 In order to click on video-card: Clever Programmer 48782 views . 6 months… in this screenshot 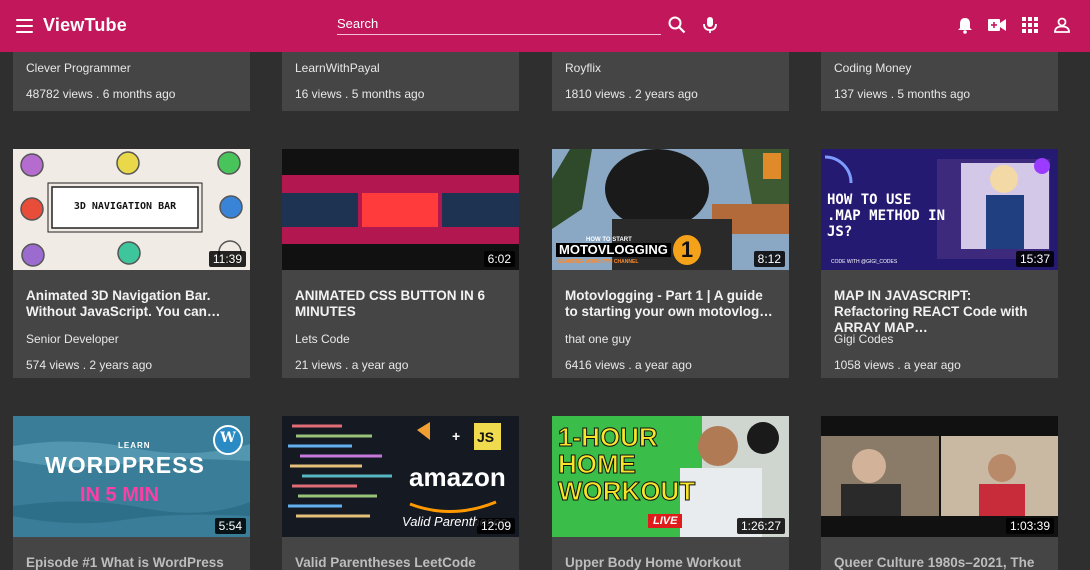, I will do `click(131, 79)`.